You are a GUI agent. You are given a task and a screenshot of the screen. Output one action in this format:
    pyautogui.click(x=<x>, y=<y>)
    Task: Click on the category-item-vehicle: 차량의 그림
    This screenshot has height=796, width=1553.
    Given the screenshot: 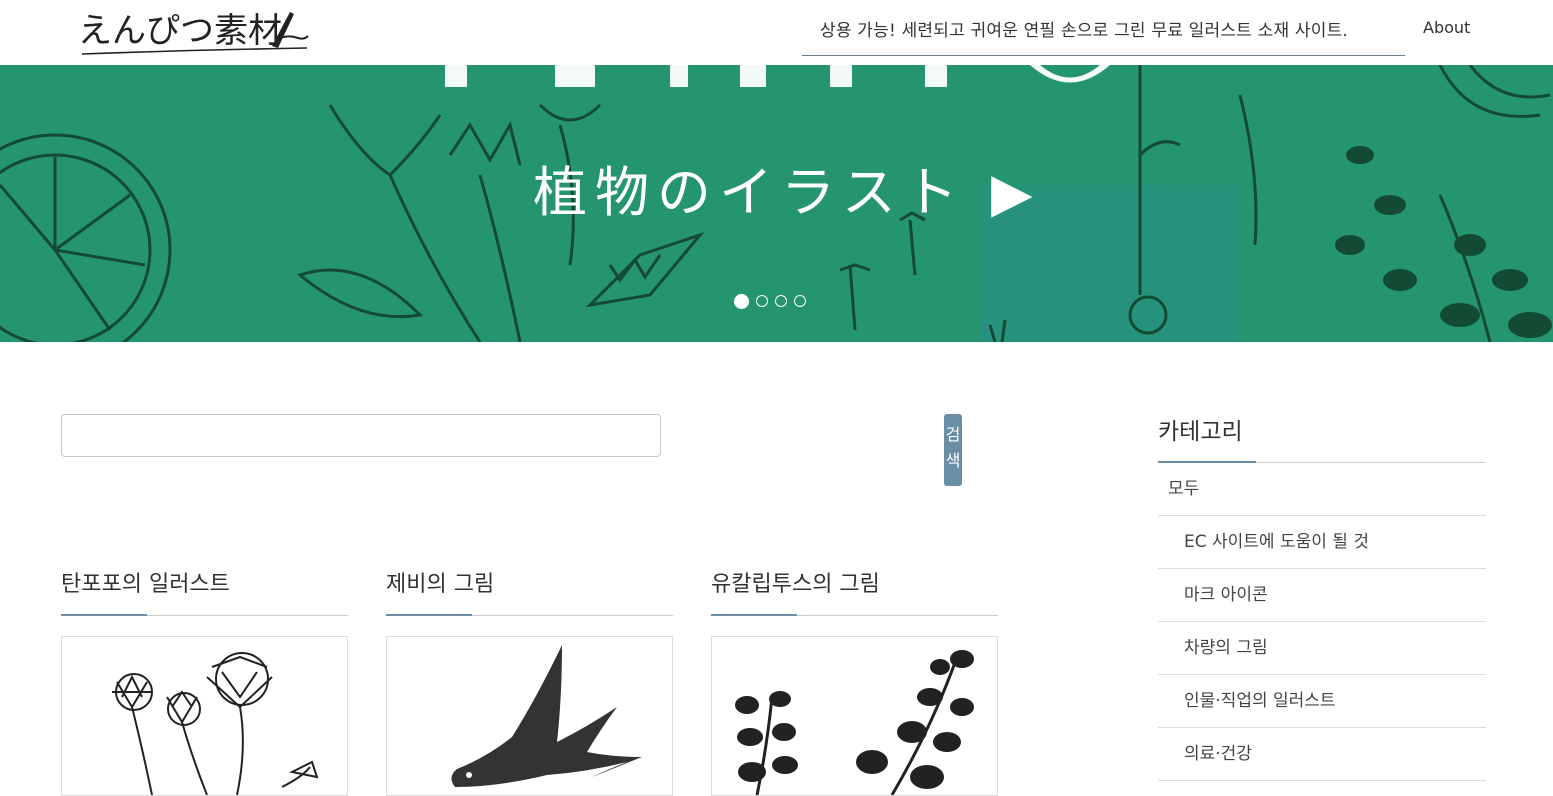 What is the action you would take?
    pyautogui.click(x=1322, y=648)
    